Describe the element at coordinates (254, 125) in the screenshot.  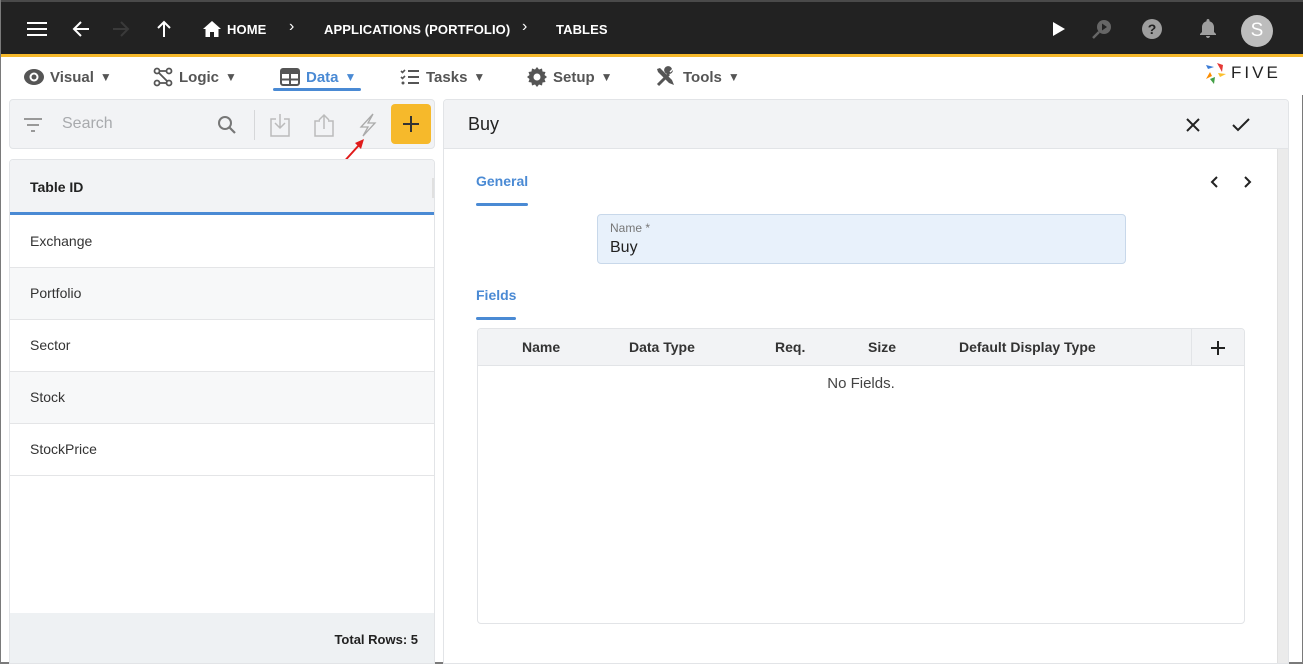
I see `toolbar-divider` at that location.